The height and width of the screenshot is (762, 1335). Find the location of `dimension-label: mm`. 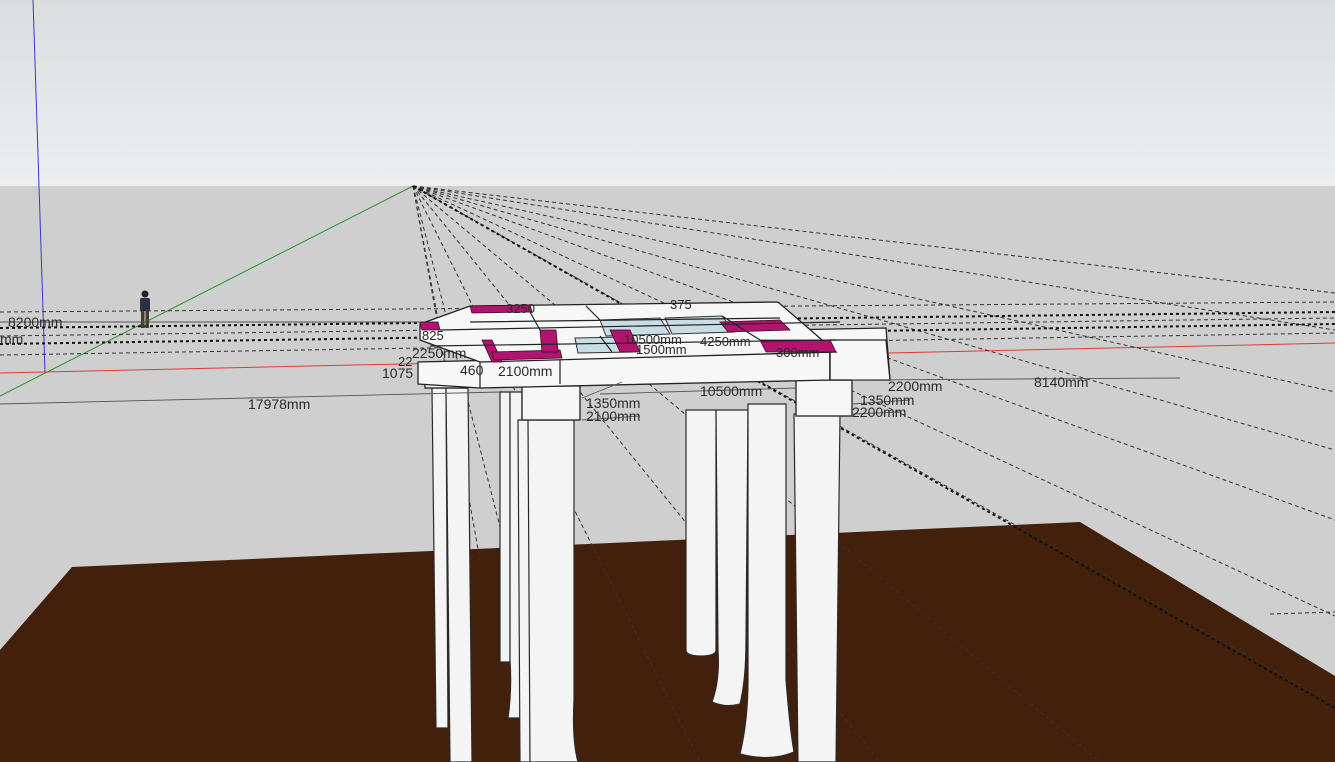

dimension-label: mm is located at coordinates (11, 339).